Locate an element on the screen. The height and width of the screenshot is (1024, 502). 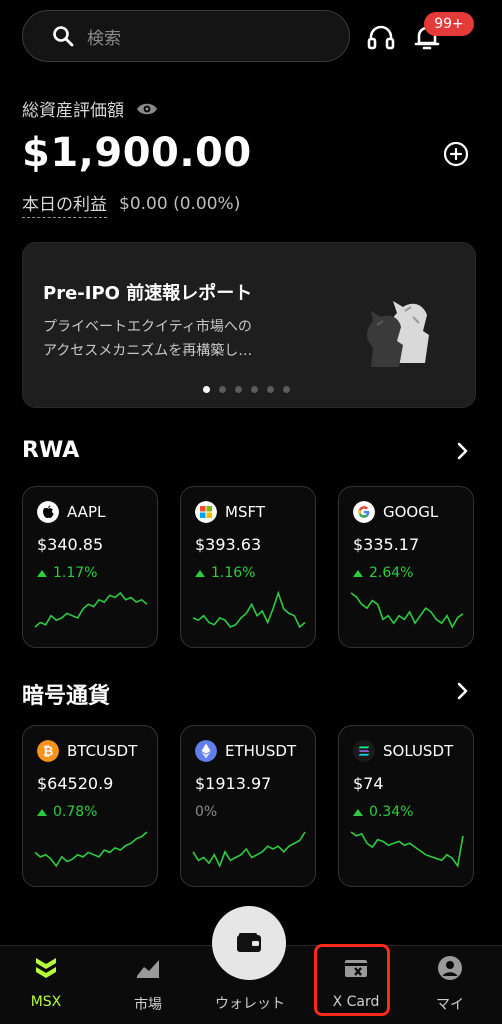
bitcoin-icon: ₿ is located at coordinates (48, 751).